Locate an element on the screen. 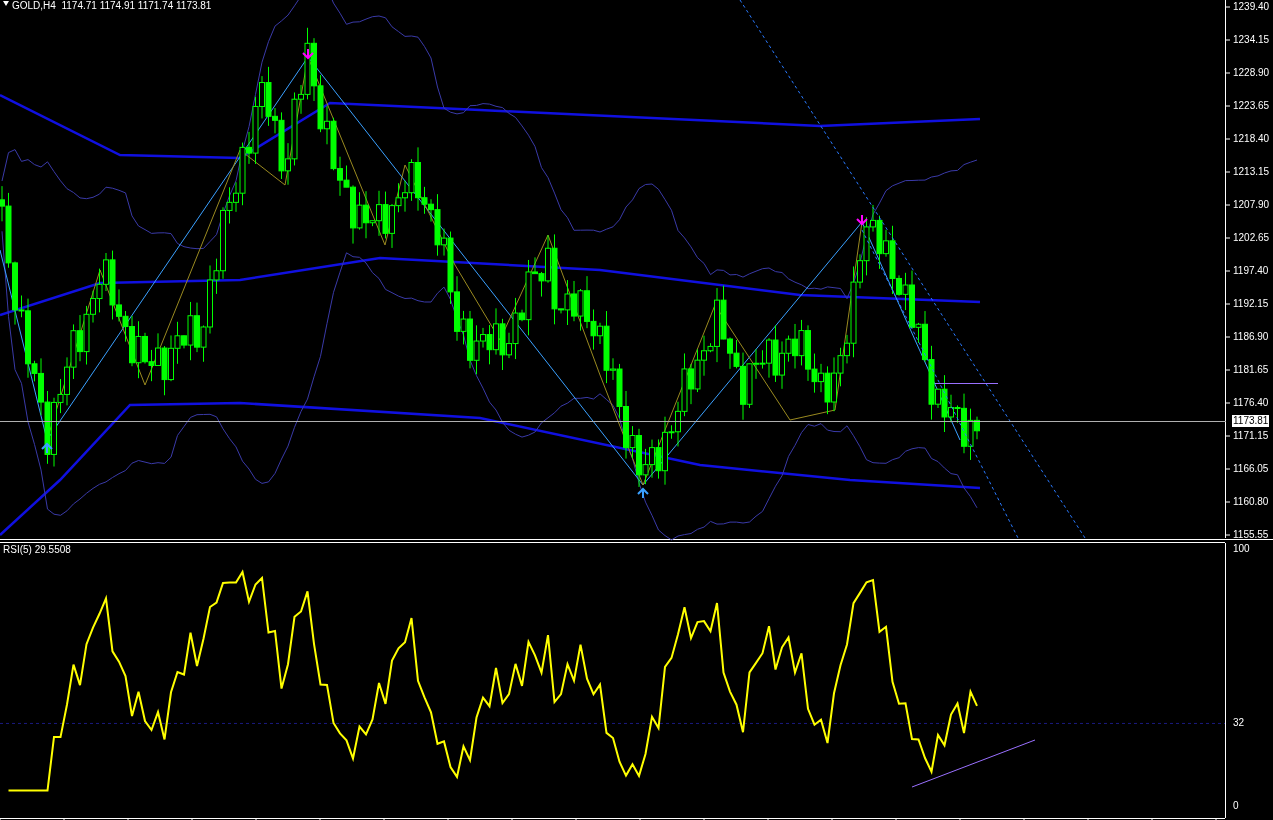 This screenshot has height=820, width=1273. price-label: 1218.40 is located at coordinates (1251, 139).